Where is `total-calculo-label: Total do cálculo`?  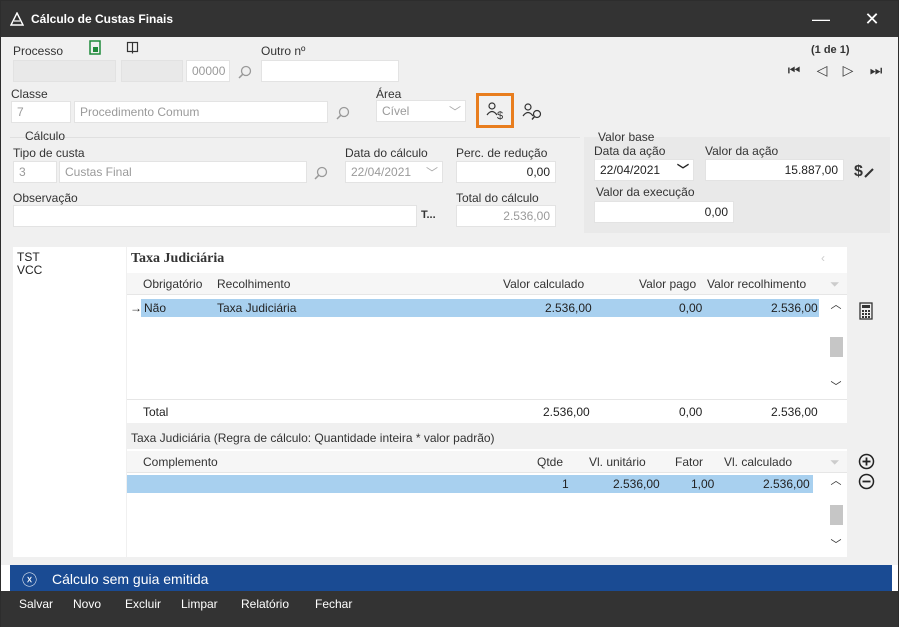
total-calculo-label: Total do cálculo is located at coordinates (497, 198).